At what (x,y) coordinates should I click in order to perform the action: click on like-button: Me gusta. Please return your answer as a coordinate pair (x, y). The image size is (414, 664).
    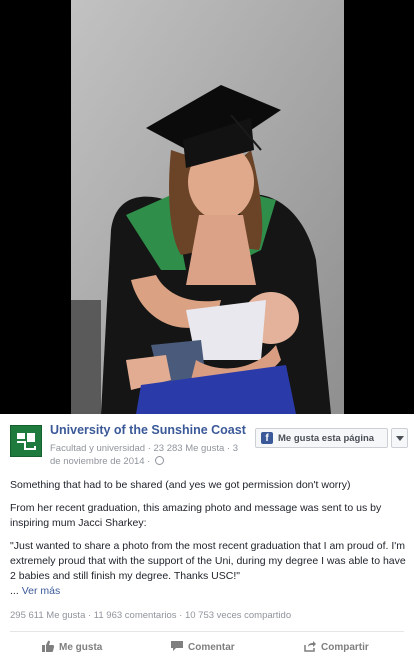
    Looking at the image, I should click on (72, 646).